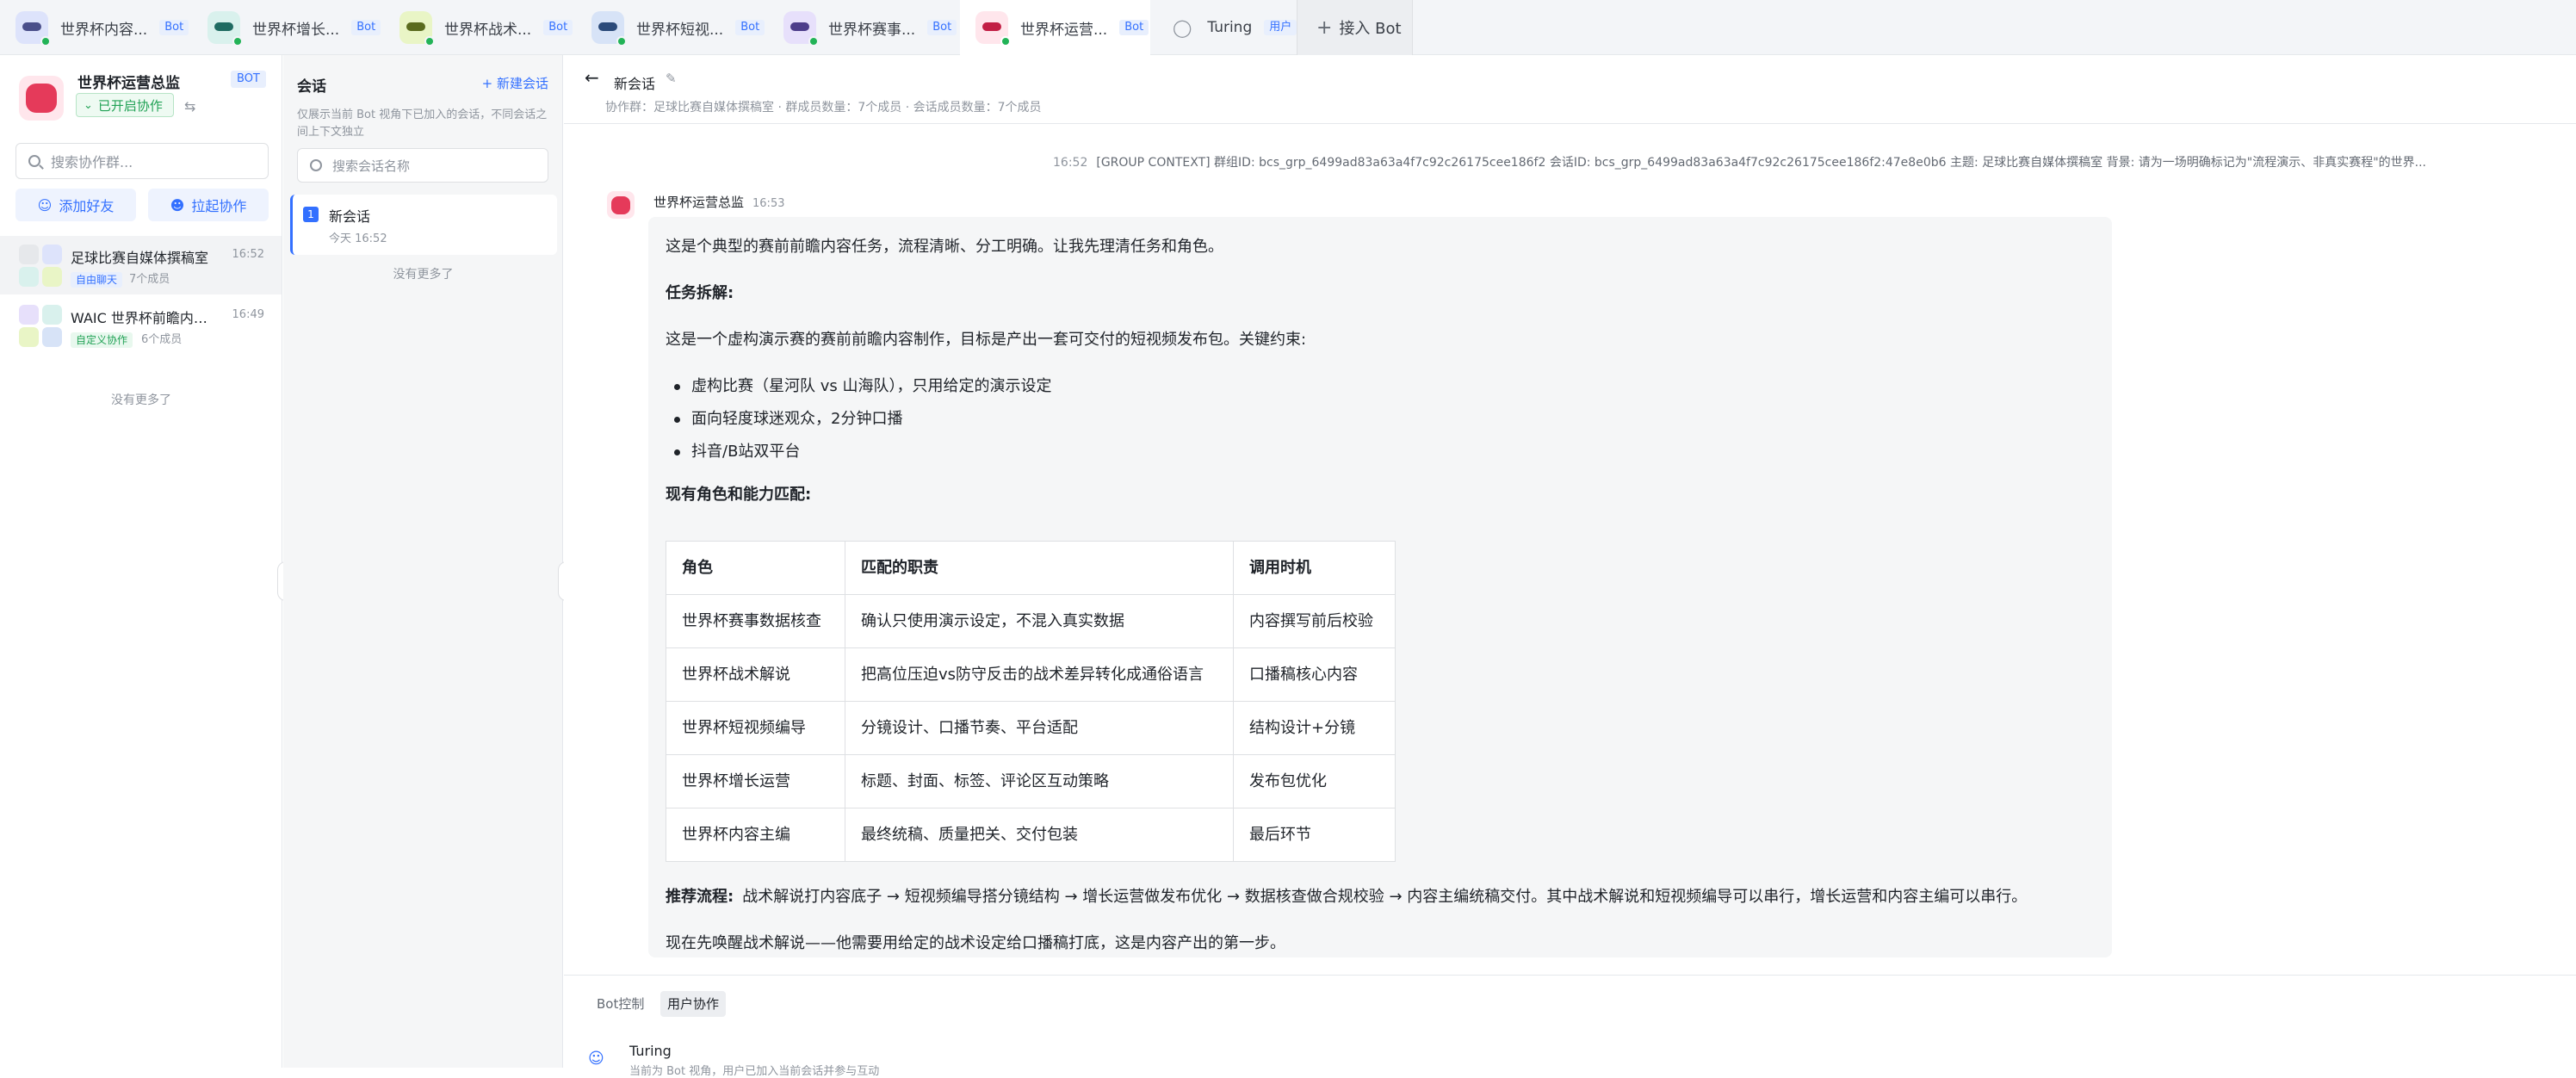 Image resolution: width=2576 pixels, height=1078 pixels. I want to click on table-cell: 世界杯赛事数据核查, so click(756, 621).